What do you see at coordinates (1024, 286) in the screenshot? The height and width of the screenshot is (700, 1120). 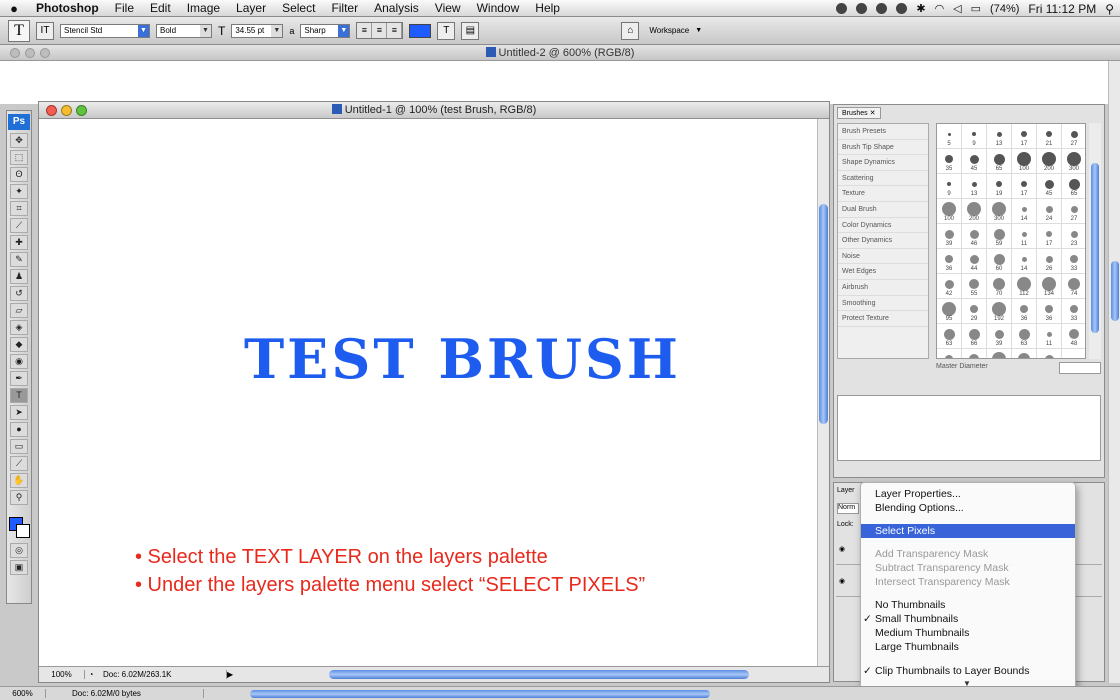 I see `brush-preset: 112` at bounding box center [1024, 286].